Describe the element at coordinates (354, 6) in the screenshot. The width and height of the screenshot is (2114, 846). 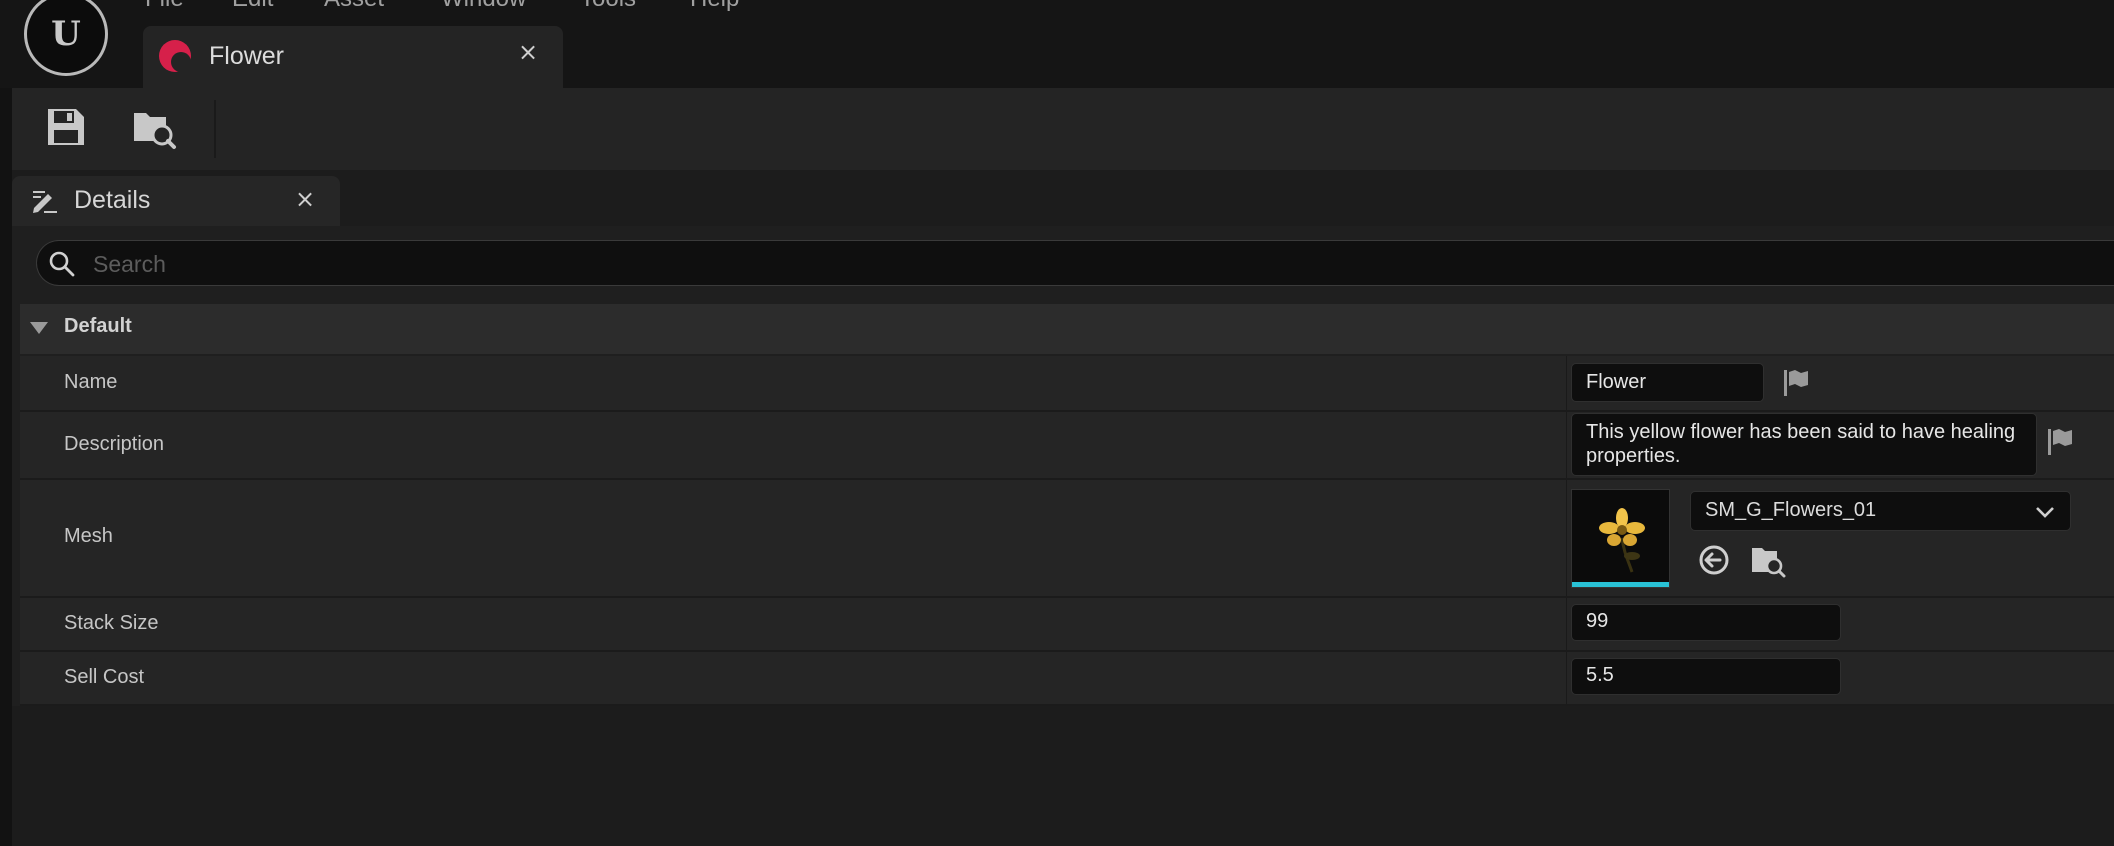
I see `menu-asset: Asset` at that location.